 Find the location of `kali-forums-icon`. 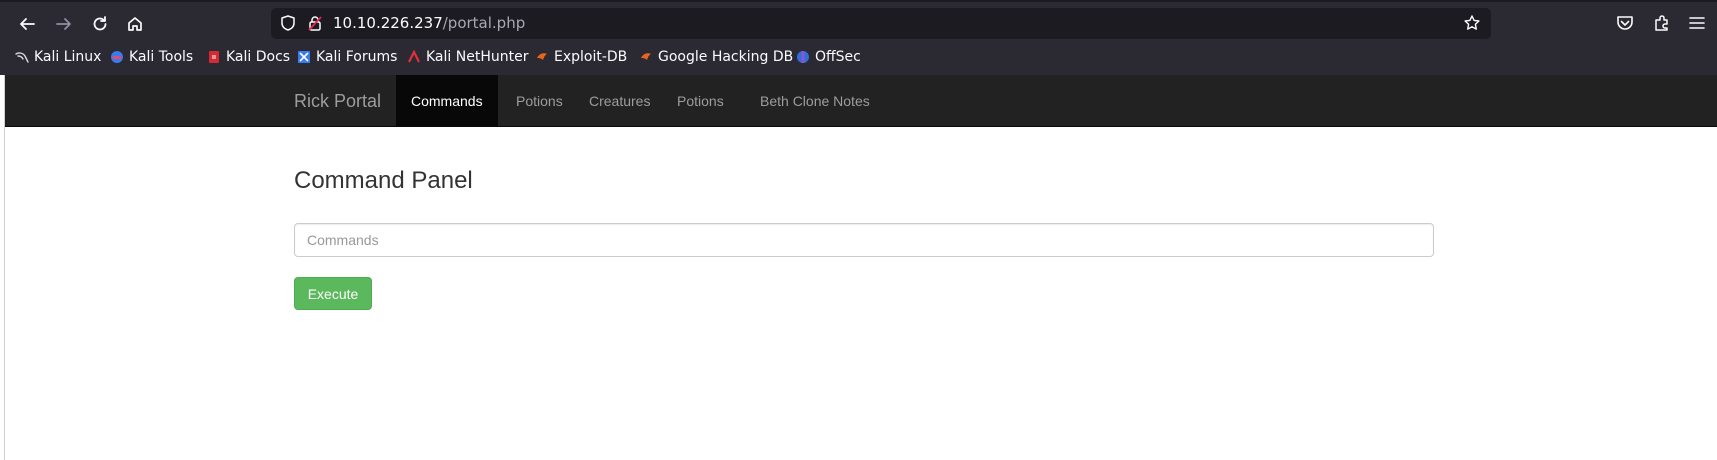

kali-forums-icon is located at coordinates (304, 57).